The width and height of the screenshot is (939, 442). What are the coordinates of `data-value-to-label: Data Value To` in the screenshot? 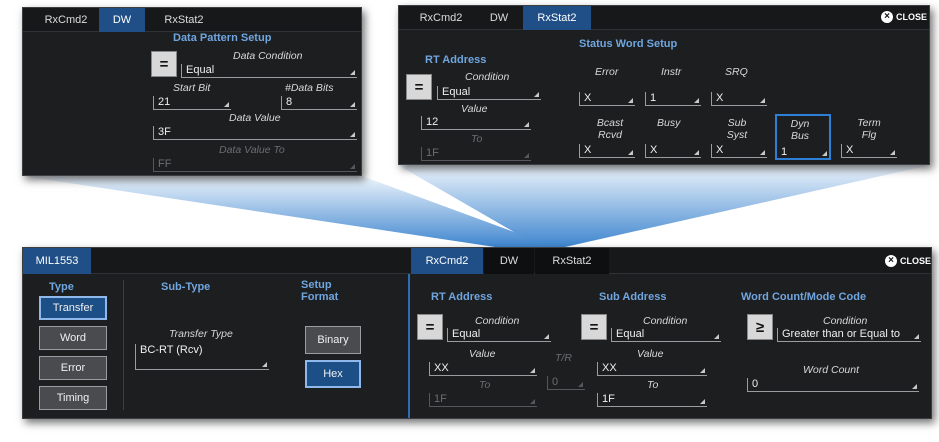 It's located at (252, 150).